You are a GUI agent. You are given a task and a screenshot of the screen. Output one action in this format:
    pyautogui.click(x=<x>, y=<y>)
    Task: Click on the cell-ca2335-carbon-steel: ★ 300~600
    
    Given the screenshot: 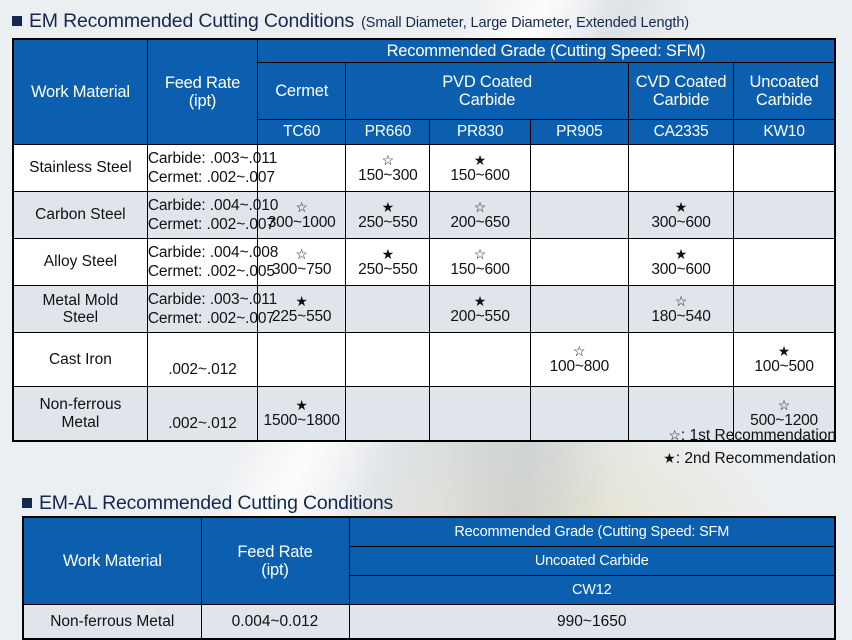 What is the action you would take?
    pyautogui.click(x=681, y=215)
    